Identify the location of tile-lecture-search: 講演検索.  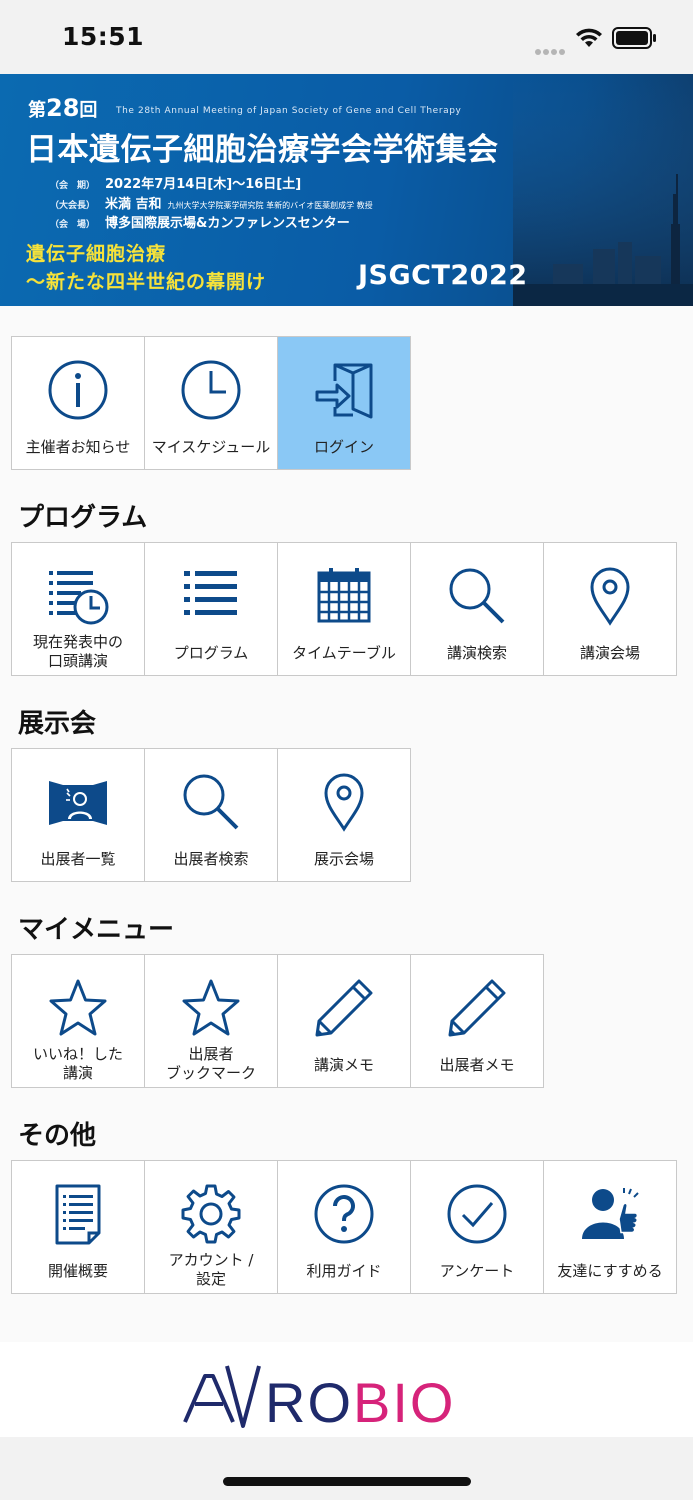
(477, 609).